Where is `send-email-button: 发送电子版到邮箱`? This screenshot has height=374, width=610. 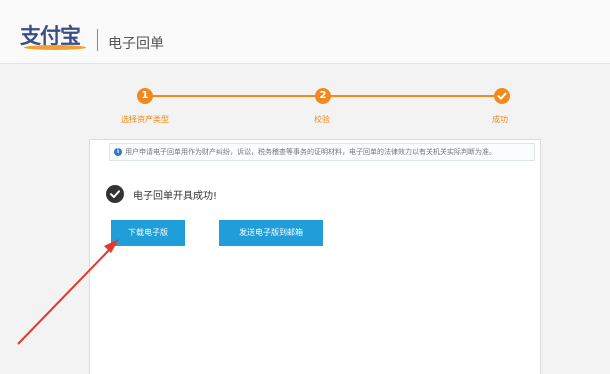
send-email-button: 发送电子版到邮箱 is located at coordinates (271, 233).